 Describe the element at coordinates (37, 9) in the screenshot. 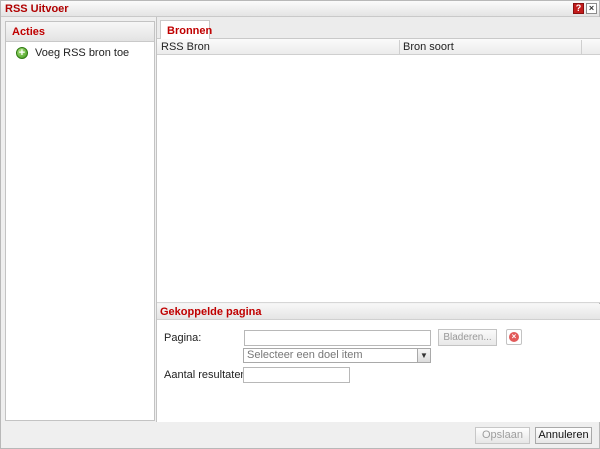

I see `window-title: RSS Uitvoer` at that location.